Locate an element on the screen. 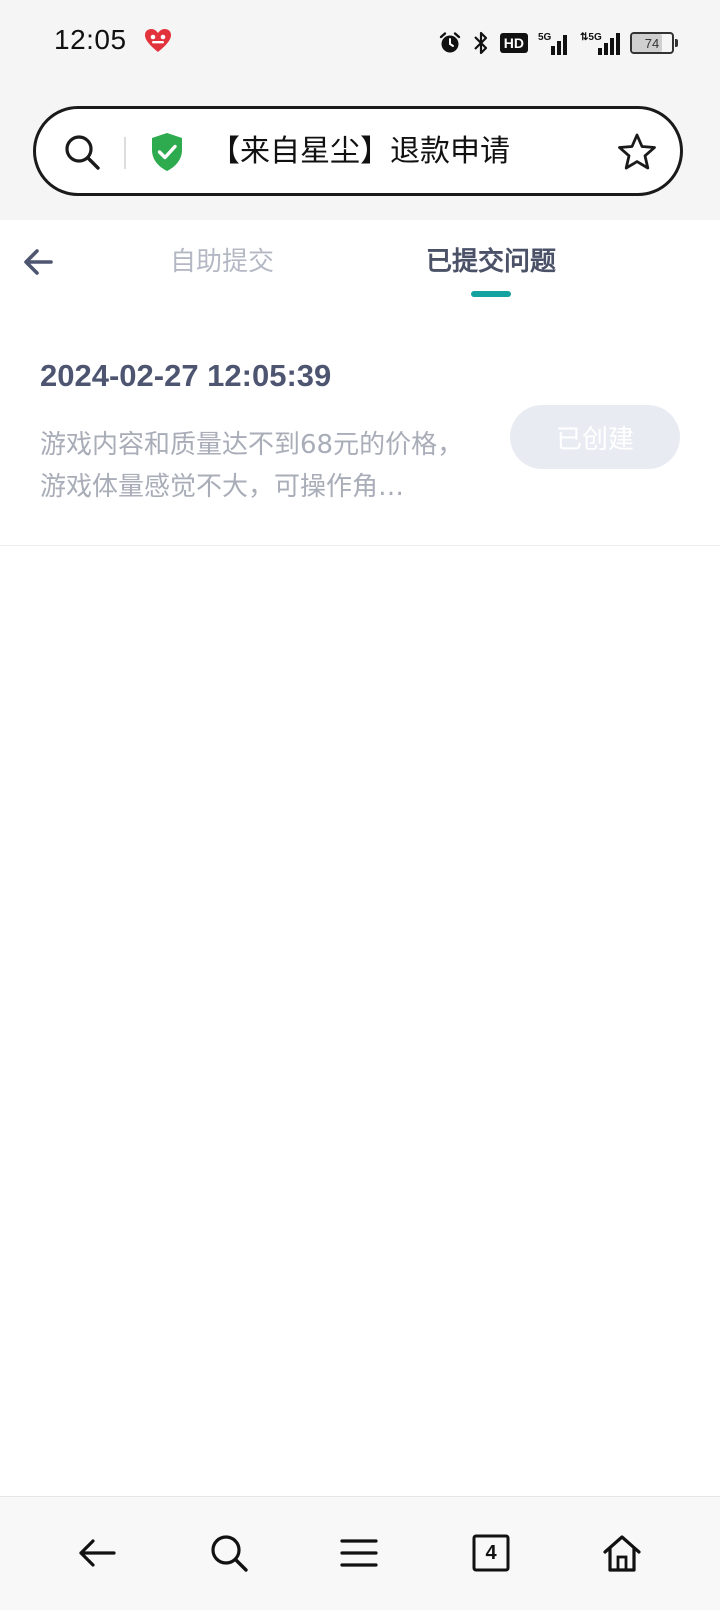  bottom-nav: 4 is located at coordinates (360, 1553).